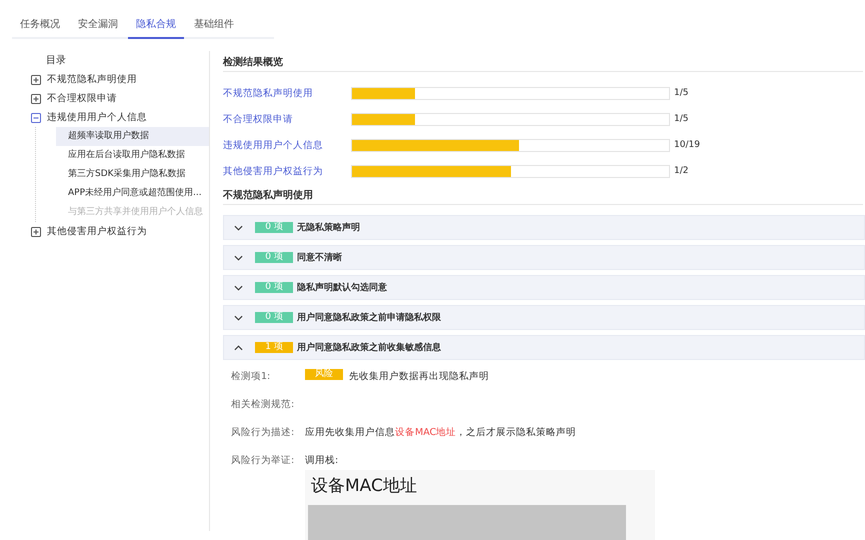 The width and height of the screenshot is (865, 540). I want to click on field-label: 风险行为举证:, so click(263, 460).